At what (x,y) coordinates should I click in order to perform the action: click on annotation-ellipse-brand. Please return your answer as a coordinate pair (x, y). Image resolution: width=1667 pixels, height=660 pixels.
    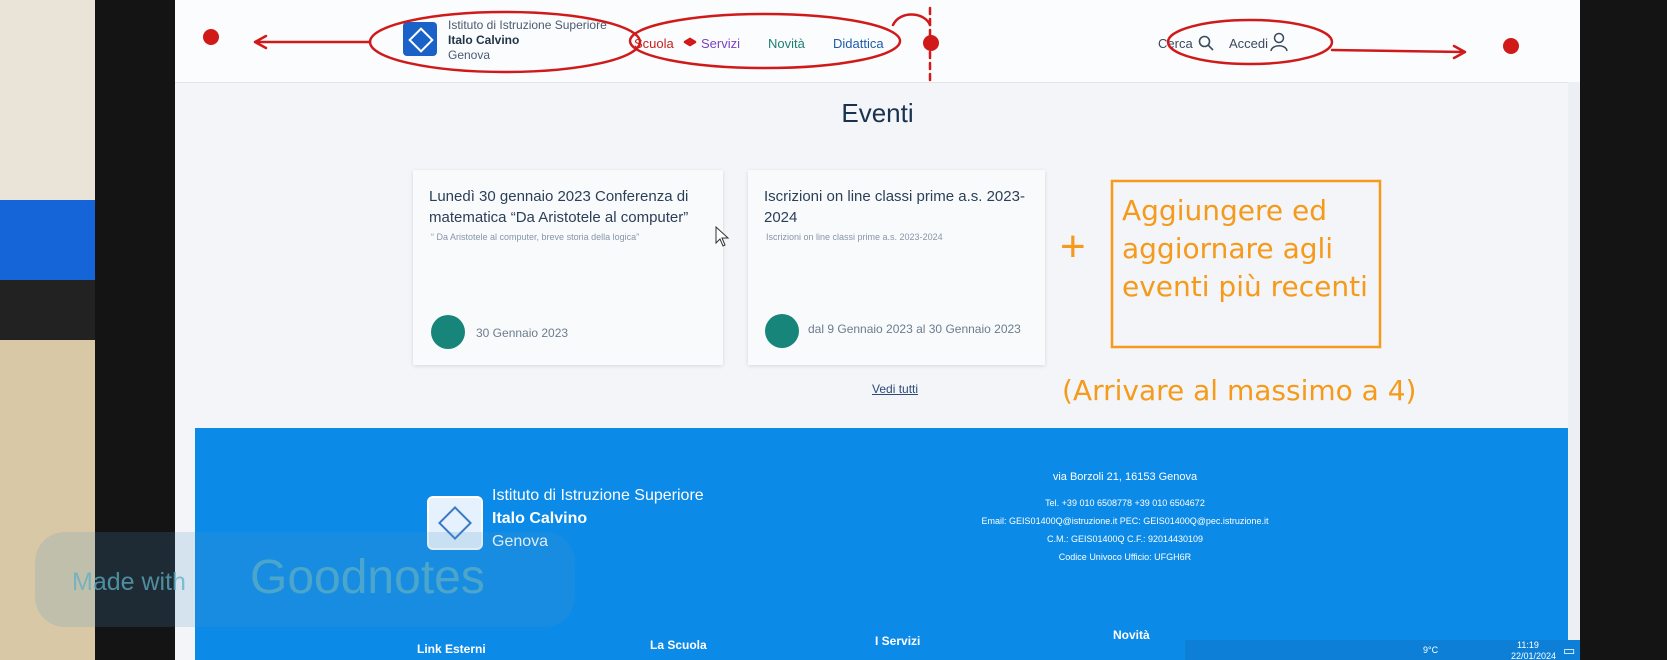
    Looking at the image, I should click on (505, 42).